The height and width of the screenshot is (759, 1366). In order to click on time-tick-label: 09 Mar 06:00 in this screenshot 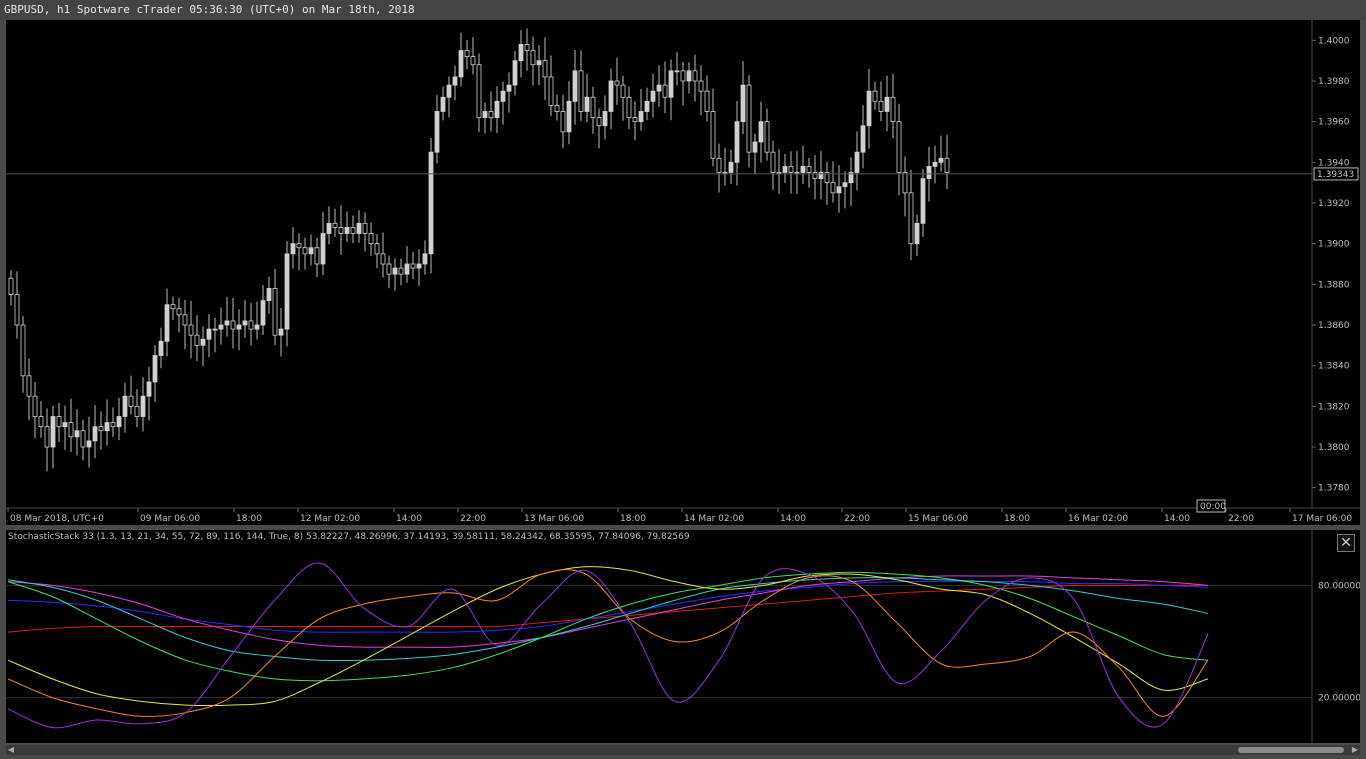, I will do `click(170, 519)`.